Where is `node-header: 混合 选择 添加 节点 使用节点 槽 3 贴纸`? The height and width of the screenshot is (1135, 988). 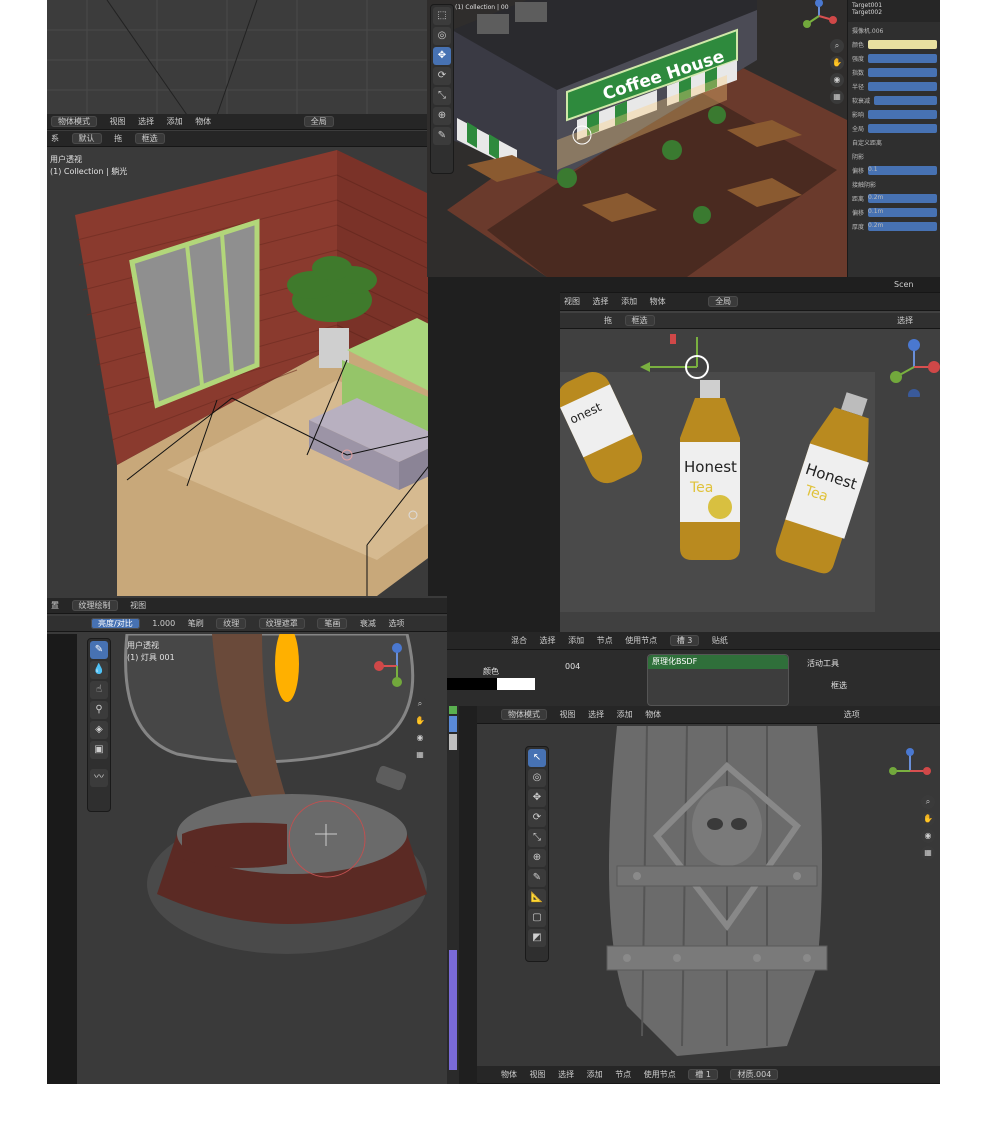 node-header: 混合 选择 添加 节点 使用节点 槽 3 贴纸 is located at coordinates (693, 641).